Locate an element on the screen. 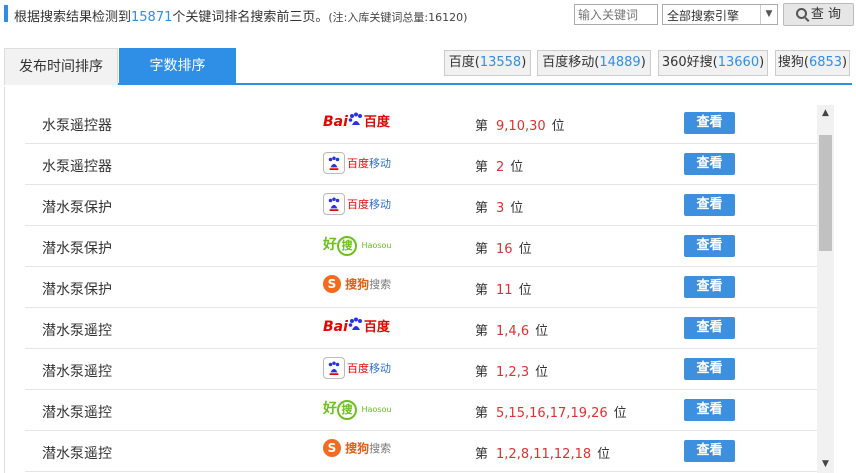 Image resolution: width=856 pixels, height=473 pixels. rank-positions: 3 is located at coordinates (500, 208).